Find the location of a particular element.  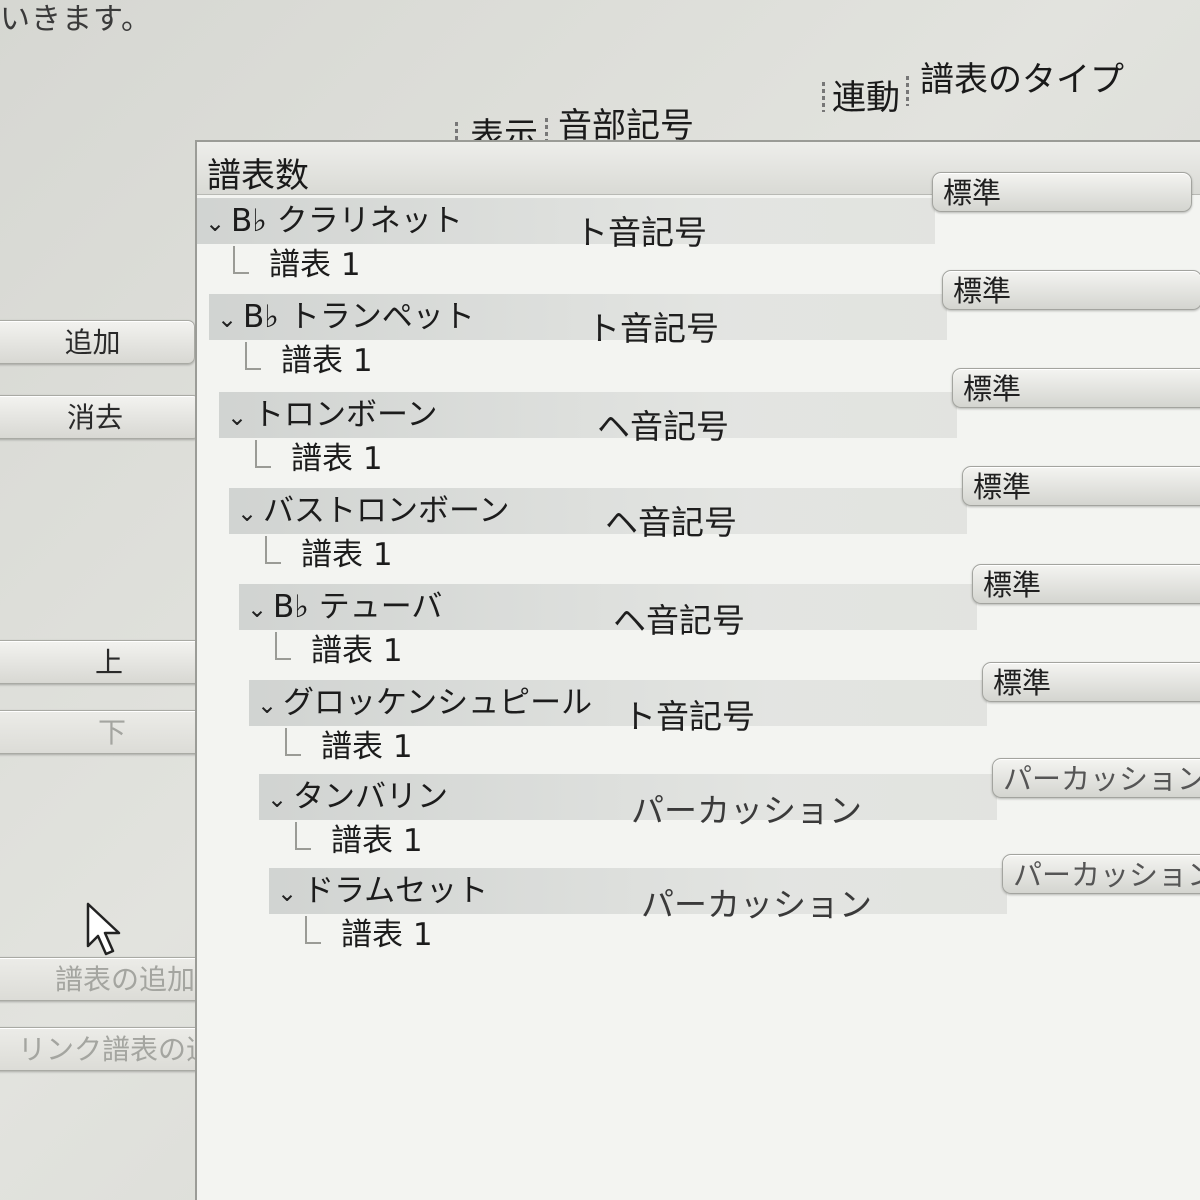

instrument-name: B♭ テューバ is located at coordinates (358, 607).